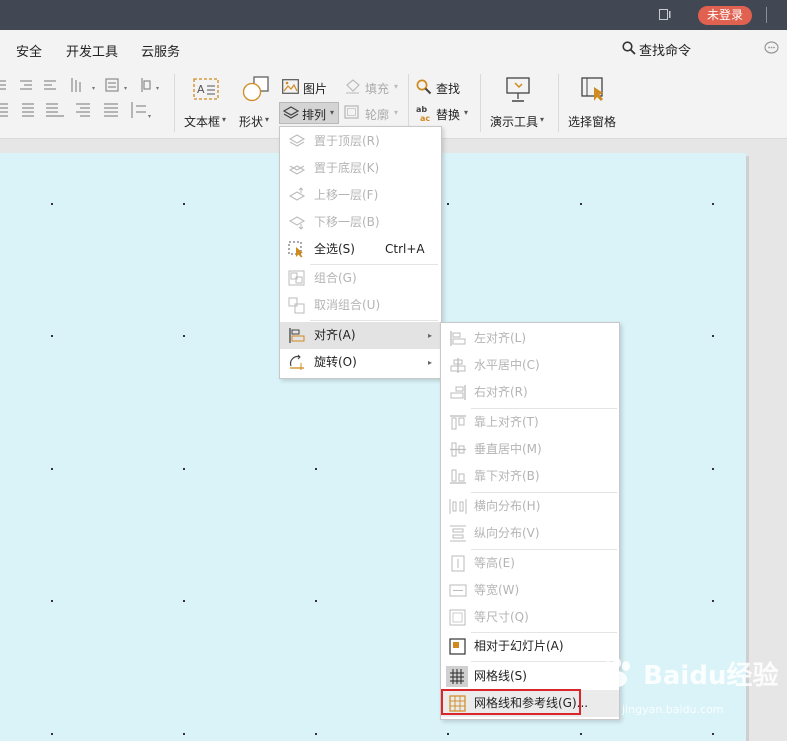 This screenshot has width=787, height=741. I want to click on menu-distribute-horizontal: 横向分布(H), so click(530, 506).